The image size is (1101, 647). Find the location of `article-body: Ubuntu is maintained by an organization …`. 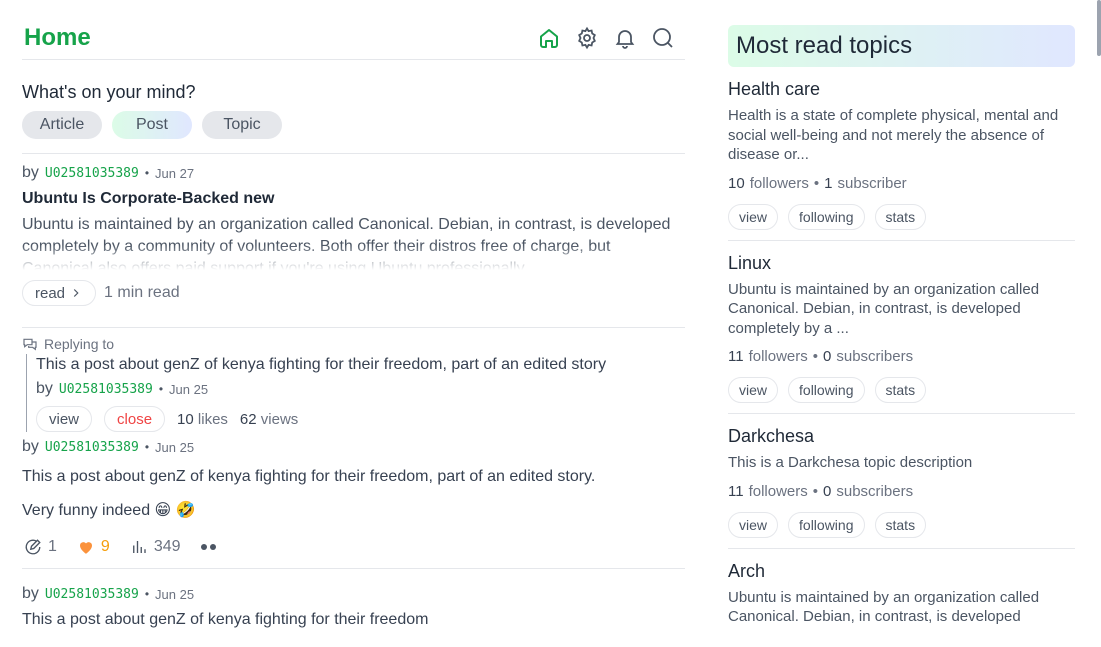

article-body: Ubuntu is maintained by an organization … is located at coordinates (346, 243).